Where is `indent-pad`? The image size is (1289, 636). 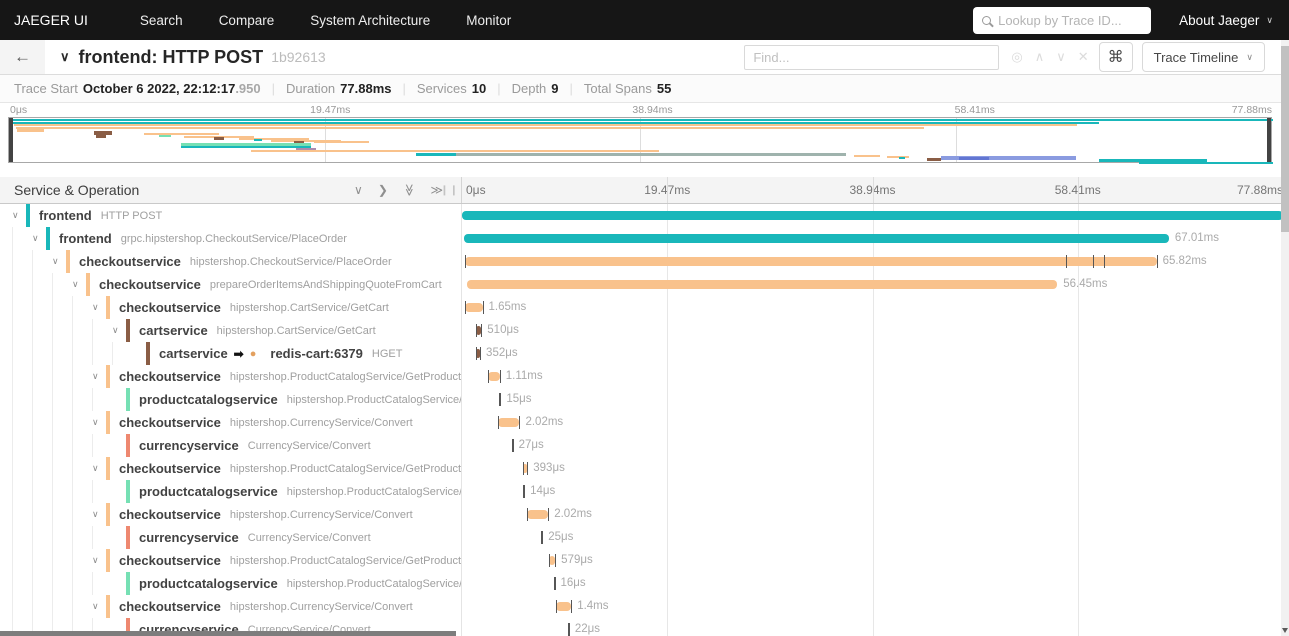 indent-pad is located at coordinates (6, 376).